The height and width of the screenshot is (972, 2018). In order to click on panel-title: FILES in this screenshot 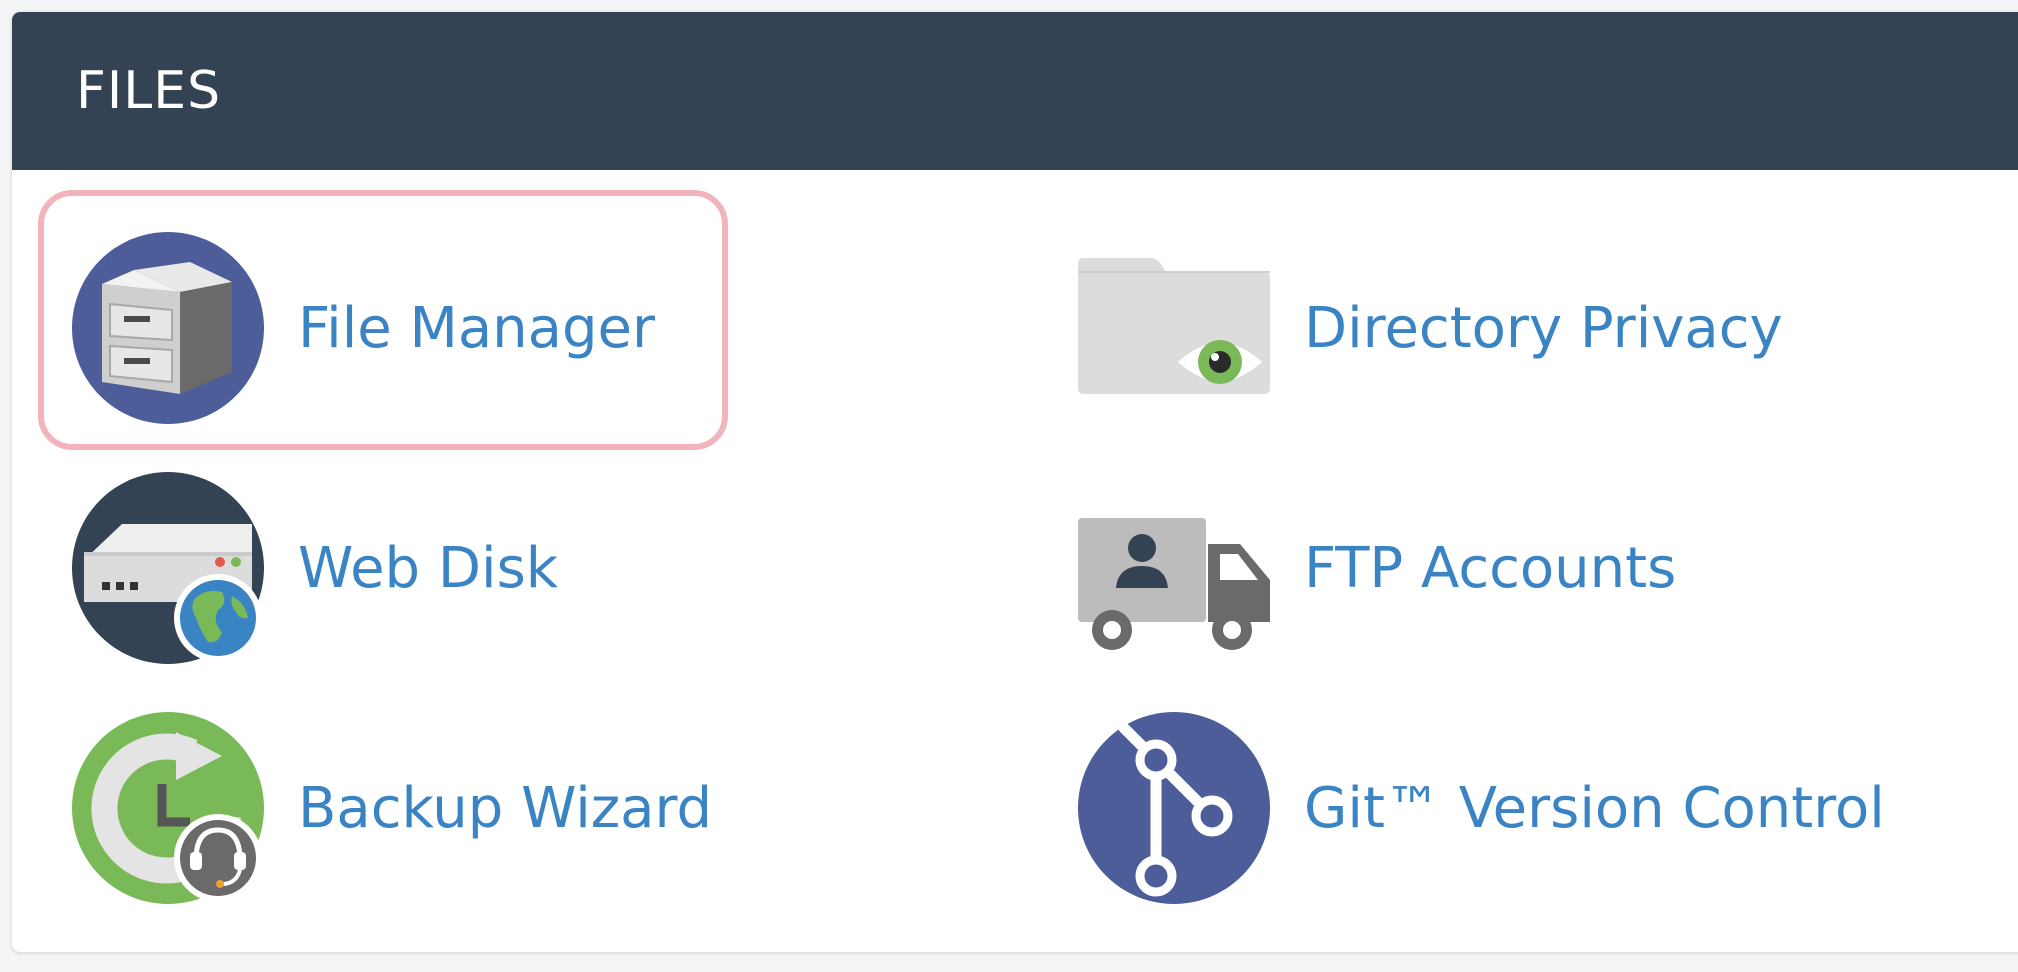, I will do `click(149, 91)`.